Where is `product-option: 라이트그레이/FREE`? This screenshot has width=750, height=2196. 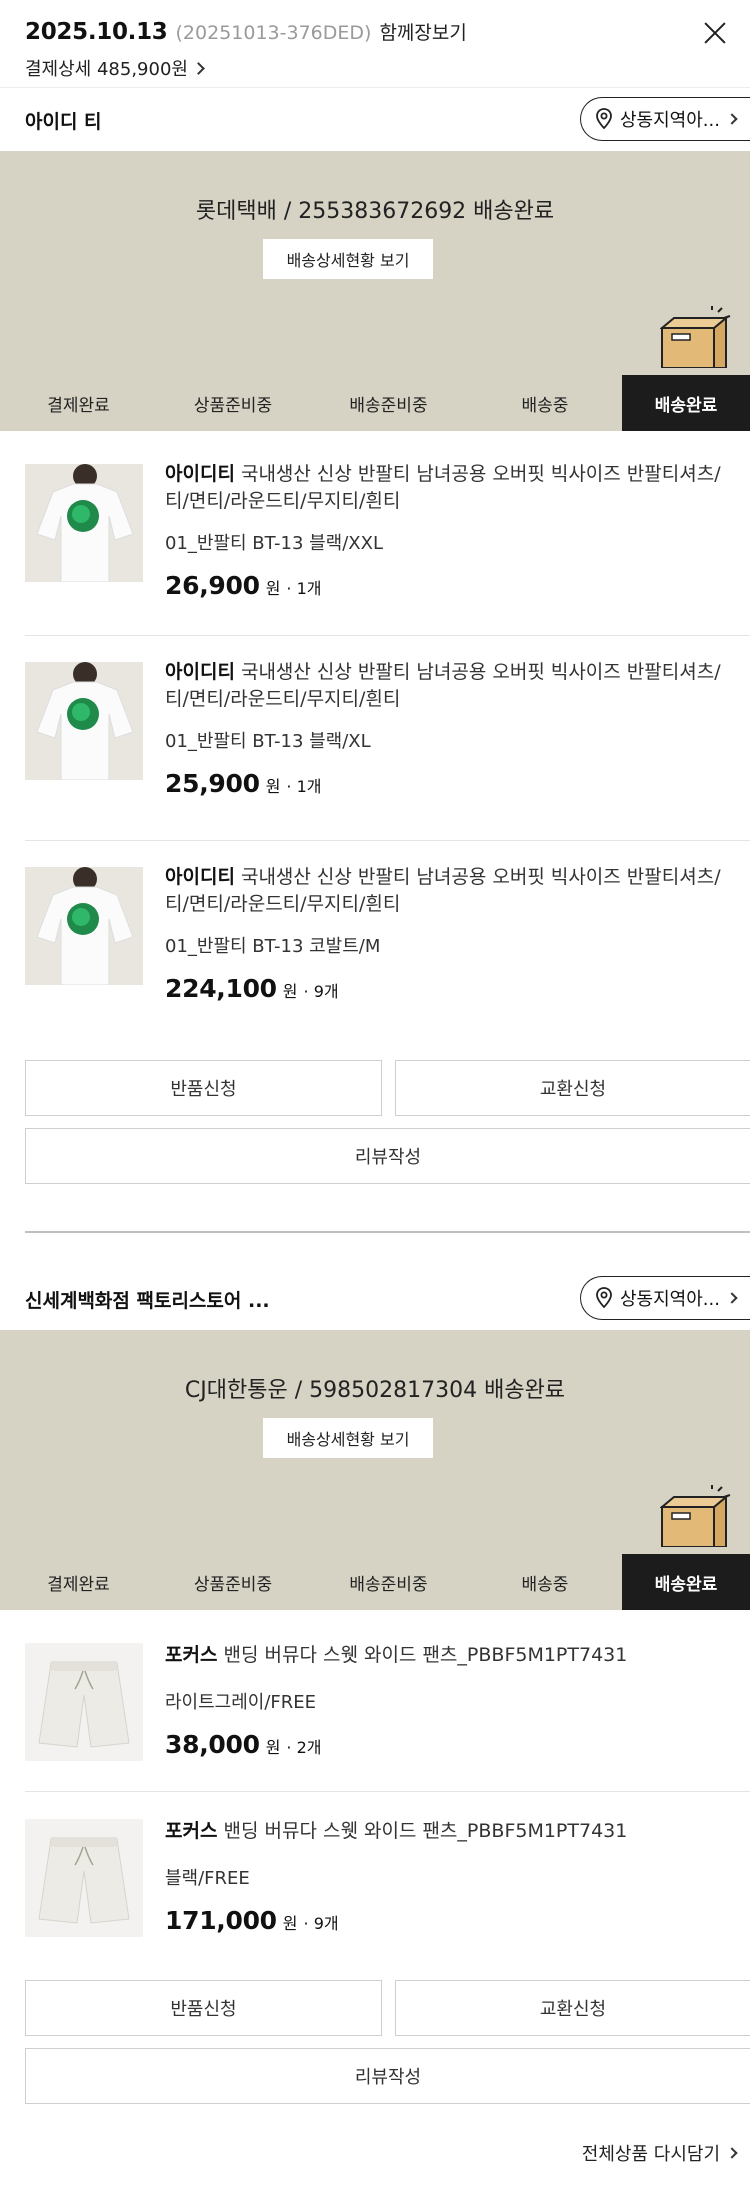 product-option: 라이트그레이/FREE is located at coordinates (241, 1702).